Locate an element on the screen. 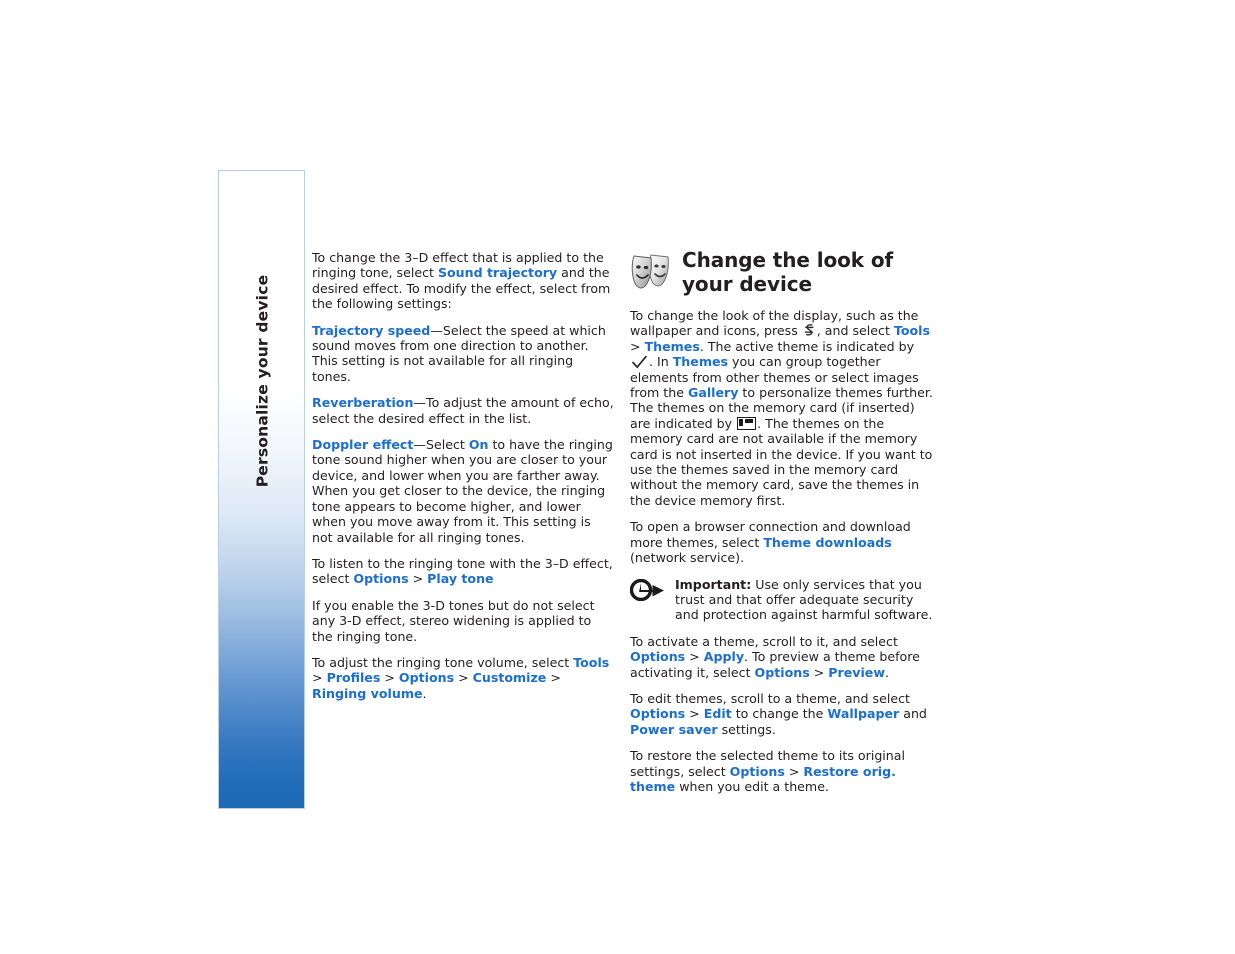 The height and width of the screenshot is (954, 1235). important-note-label: Important: is located at coordinates (713, 584).